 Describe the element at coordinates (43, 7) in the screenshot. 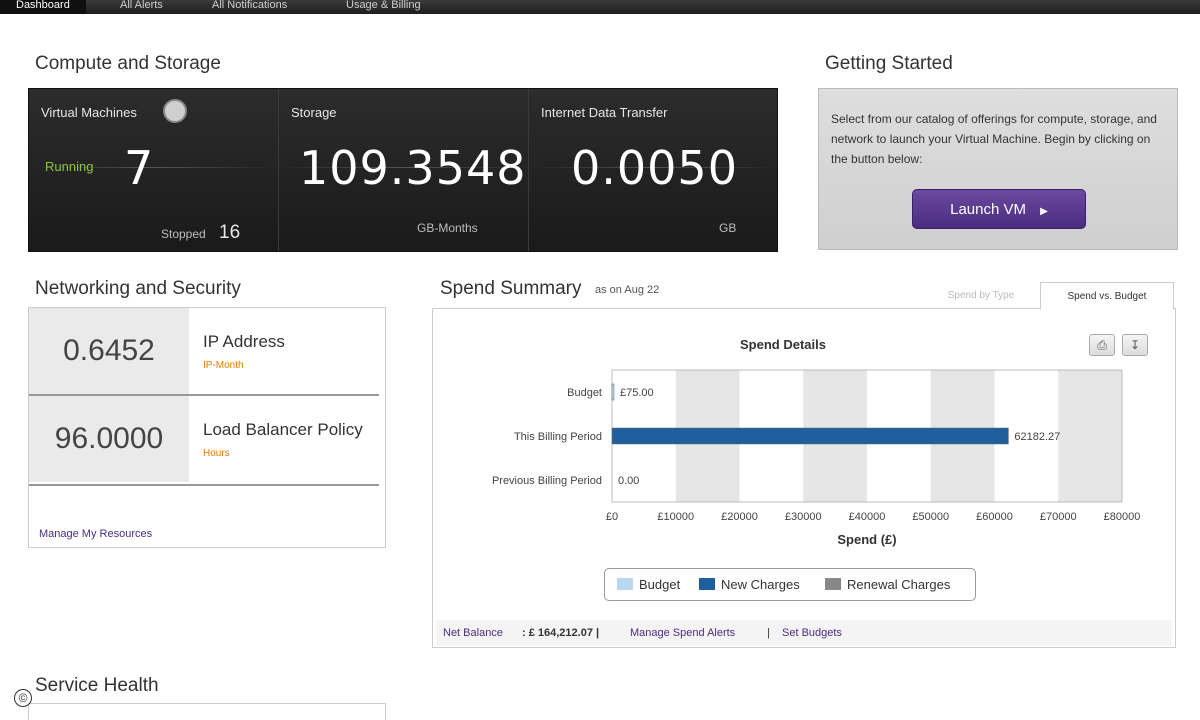

I see `tab-dashboard: Dashboard` at that location.